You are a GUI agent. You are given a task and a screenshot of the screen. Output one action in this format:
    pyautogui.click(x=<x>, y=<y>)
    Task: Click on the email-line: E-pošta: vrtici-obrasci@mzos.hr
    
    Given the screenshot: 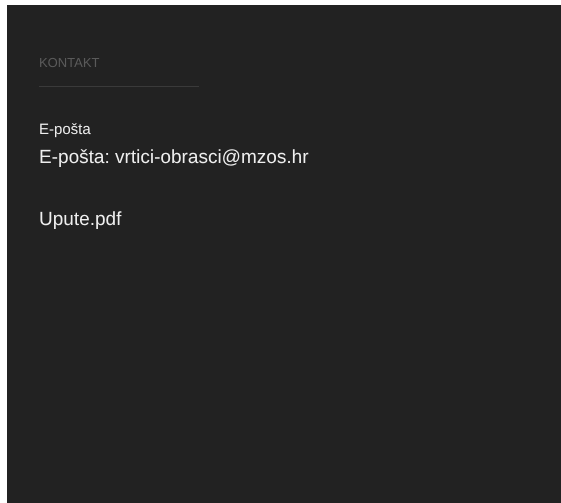 What is the action you would take?
    pyautogui.click(x=174, y=158)
    